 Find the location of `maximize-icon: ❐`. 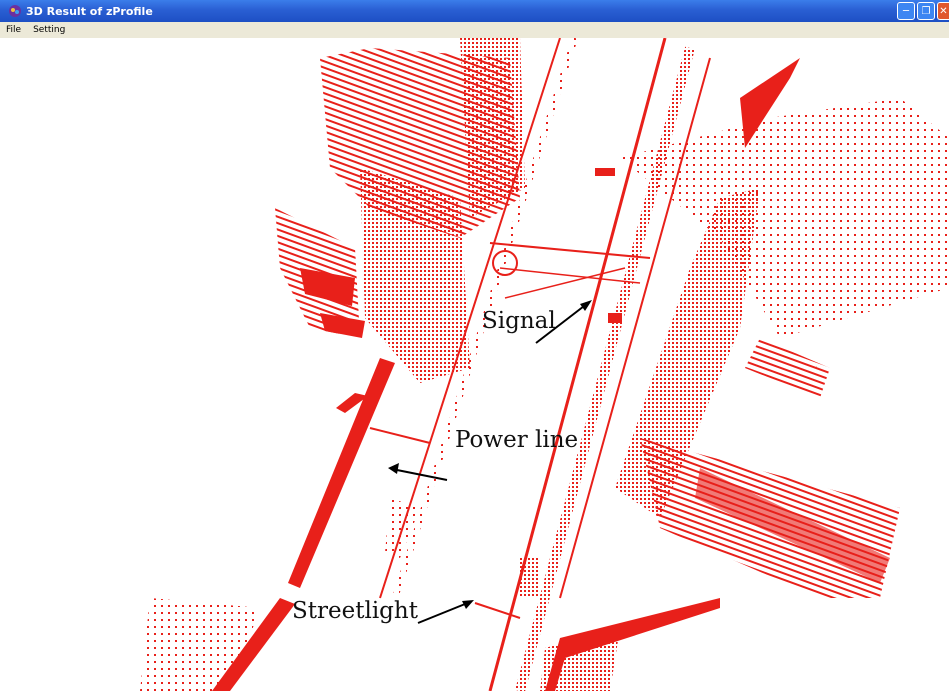

maximize-icon: ❐ is located at coordinates (926, 11).